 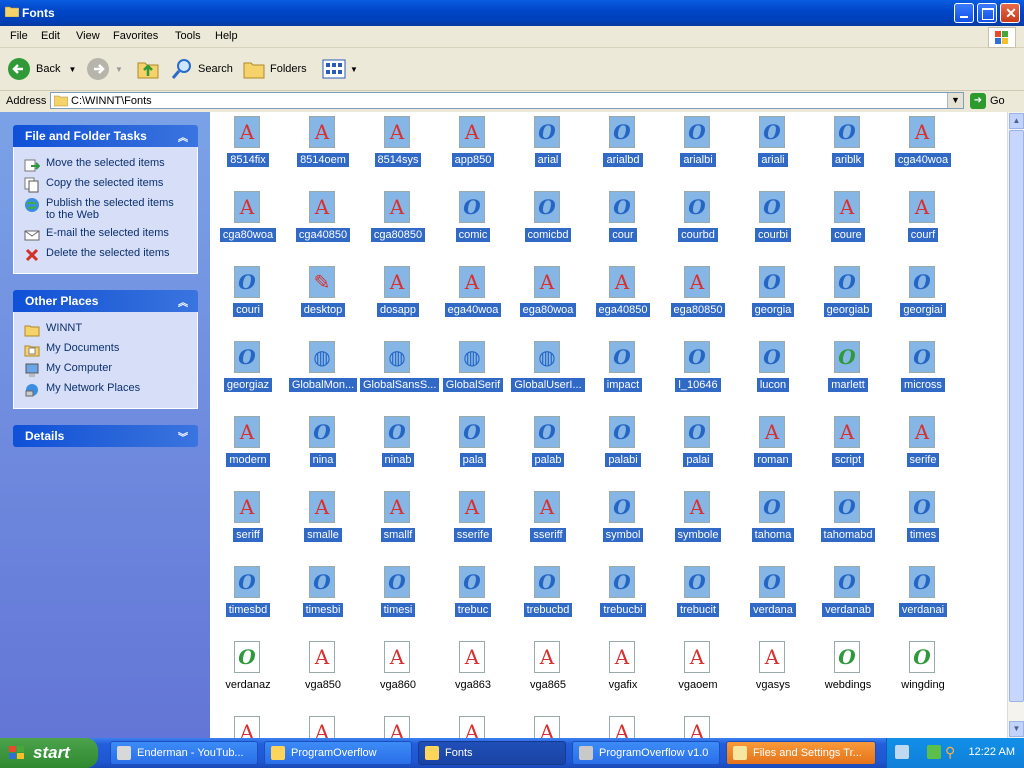 I want to click on file-item: Otrebuc, so click(x=473, y=593).